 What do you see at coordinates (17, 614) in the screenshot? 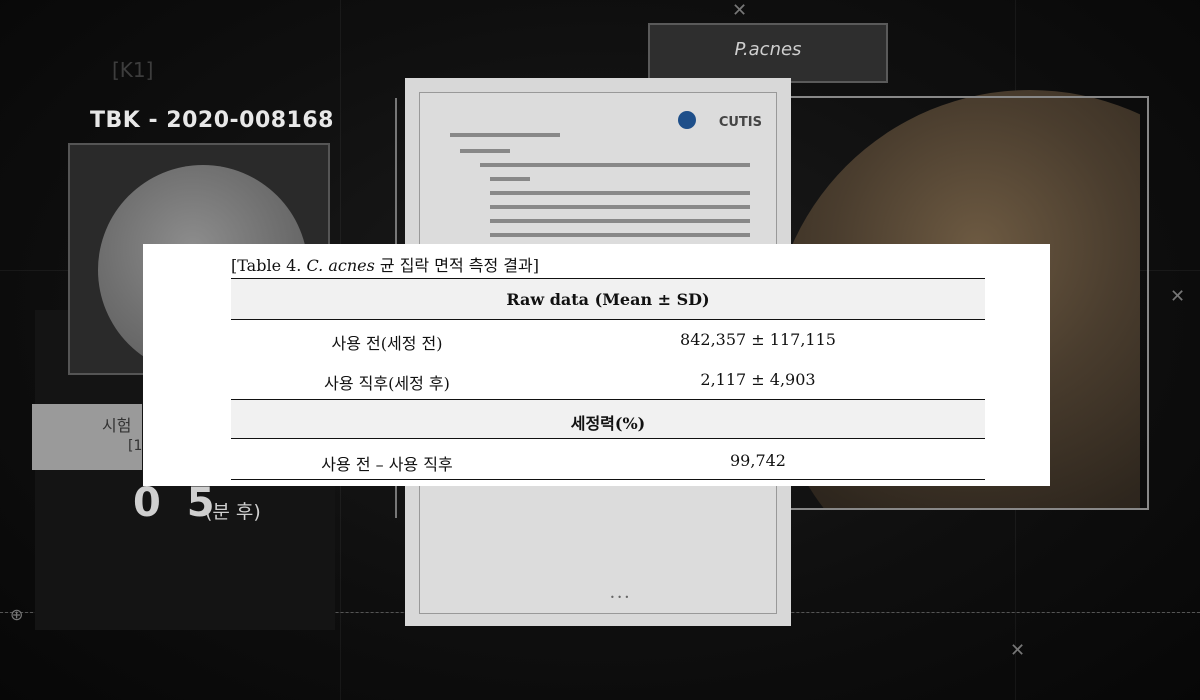
I see `crosshair-icon: ⊕` at bounding box center [17, 614].